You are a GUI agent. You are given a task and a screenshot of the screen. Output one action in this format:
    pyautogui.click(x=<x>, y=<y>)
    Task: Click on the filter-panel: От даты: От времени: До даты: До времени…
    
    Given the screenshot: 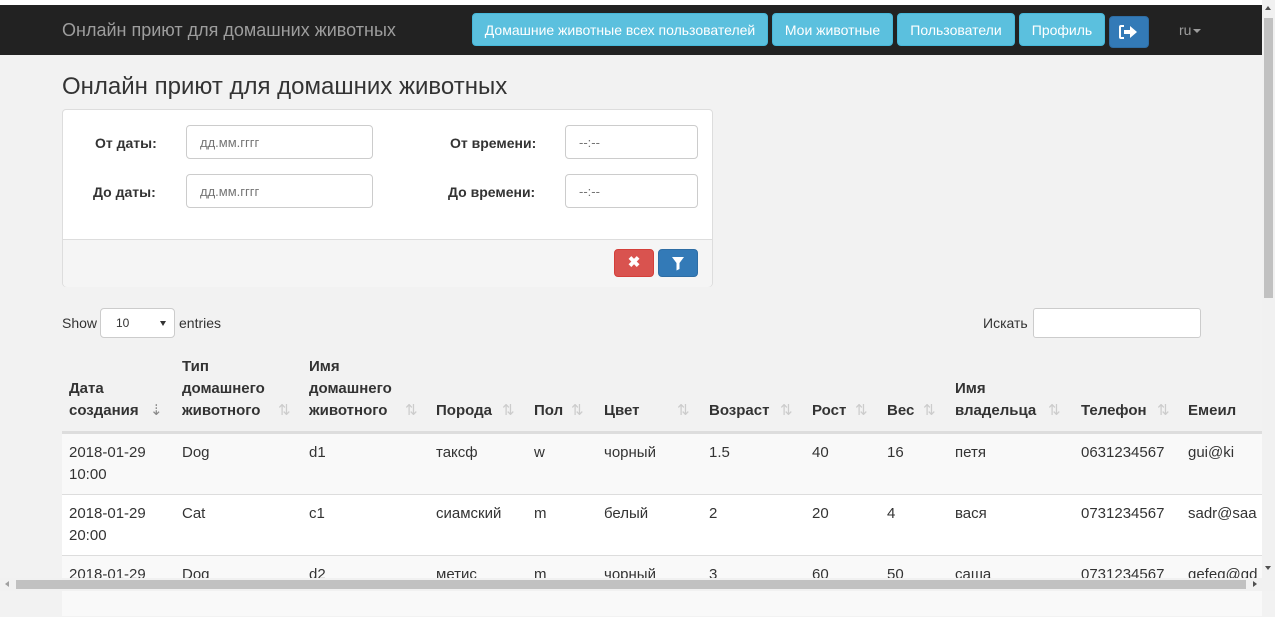 What is the action you would take?
    pyautogui.click(x=387, y=198)
    